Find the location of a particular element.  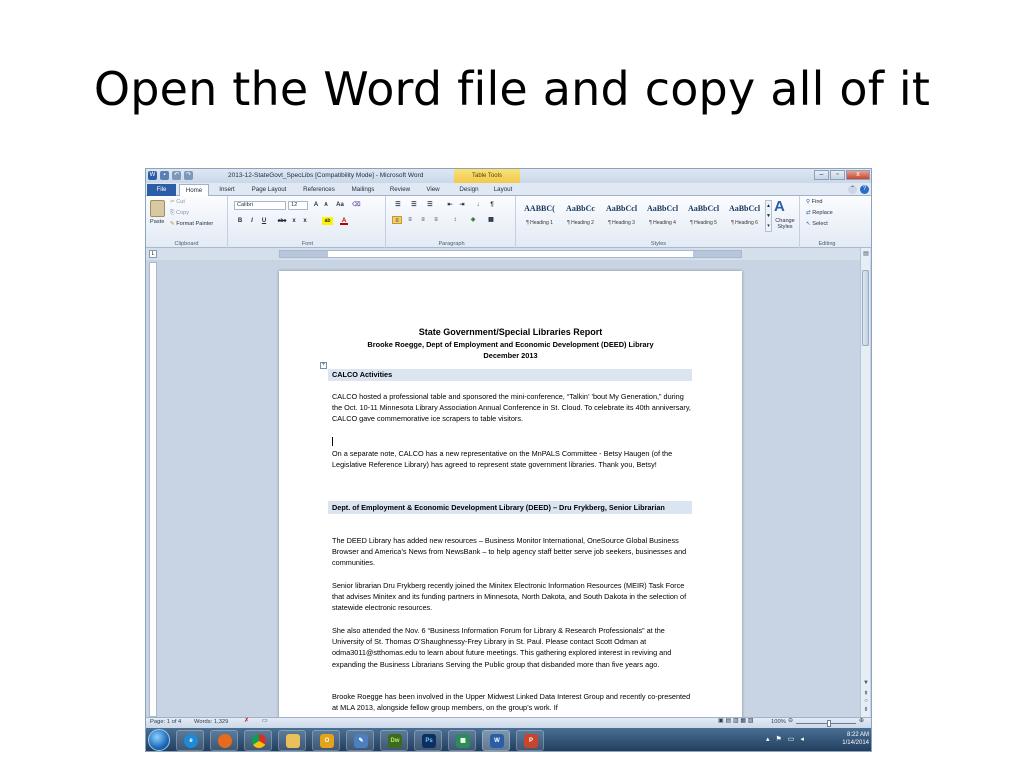

styles-scroll-icon: ▲ ▼ ▾ is located at coordinates (768, 216).